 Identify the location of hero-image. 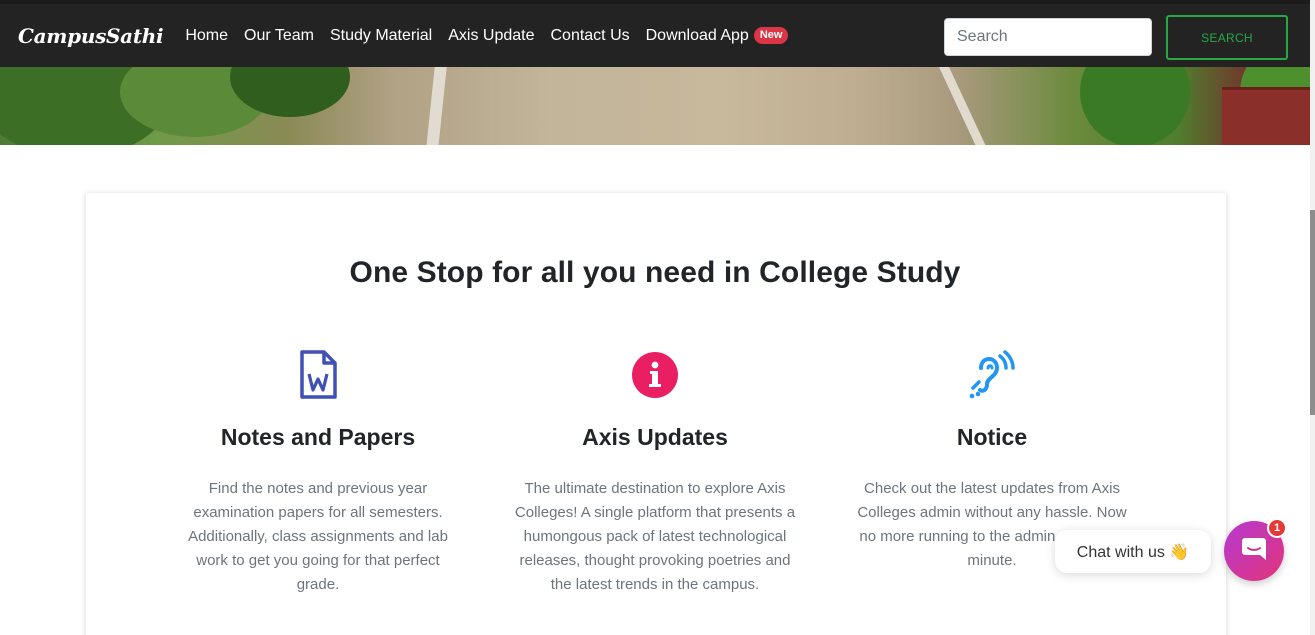
(655, 106).